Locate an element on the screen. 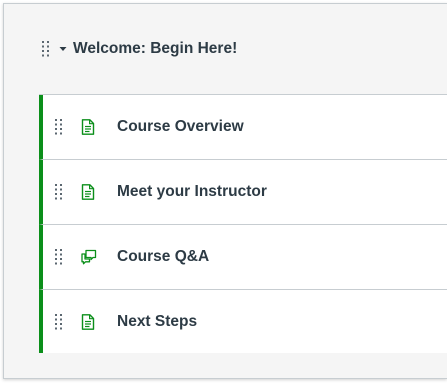 Image resolution: width=447 pixels, height=385 pixels. module-title: Welcome: Begin Here! is located at coordinates (155, 49).